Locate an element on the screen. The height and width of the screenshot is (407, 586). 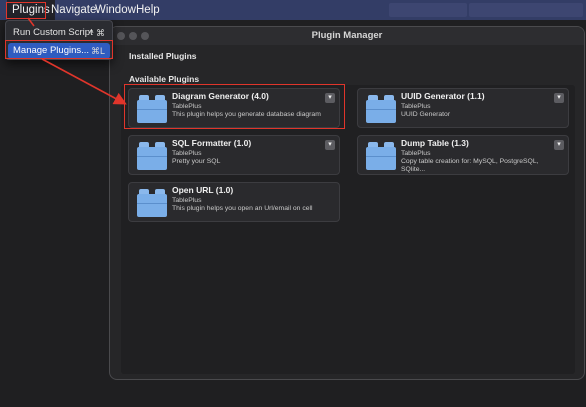
window-title: Plugin Manager is located at coordinates (347, 35).